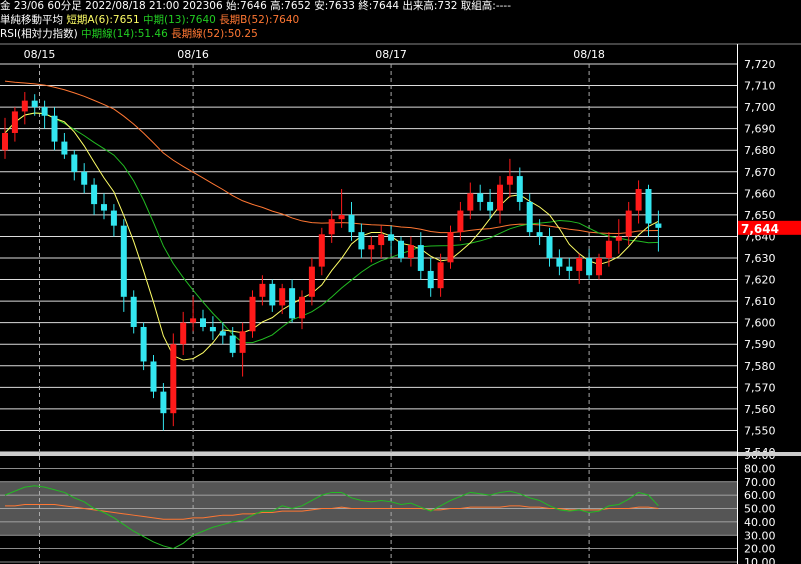 The height and width of the screenshot is (564, 801). Describe the element at coordinates (214, 34) in the screenshot. I see `rsi-long-label: 長期線(52):50.25` at that location.